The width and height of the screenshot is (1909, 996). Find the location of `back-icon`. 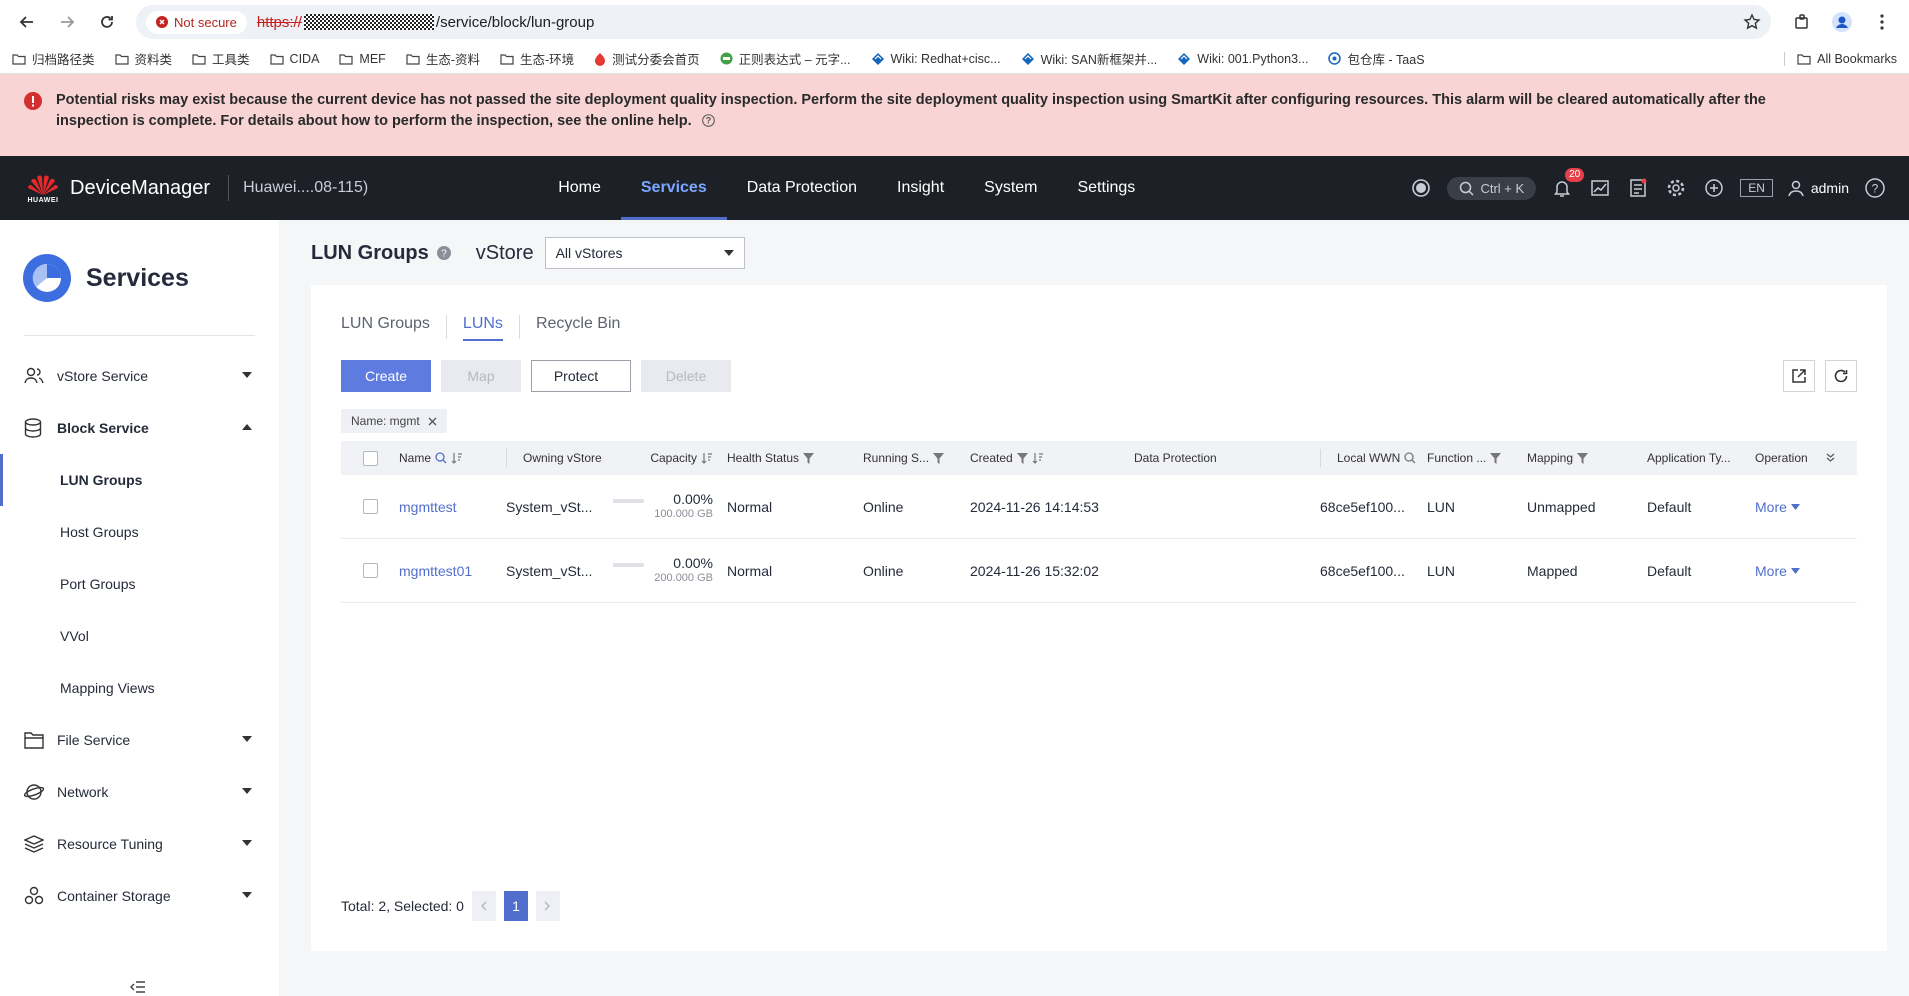

back-icon is located at coordinates (27, 22).